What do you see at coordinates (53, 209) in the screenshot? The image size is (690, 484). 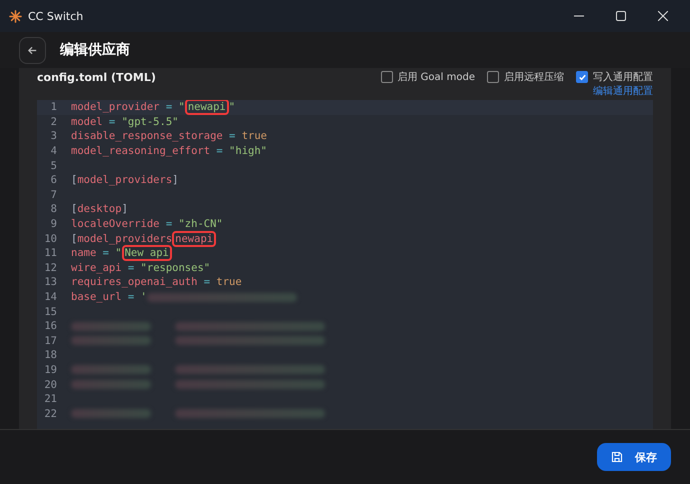 I see `line-number: 8` at bounding box center [53, 209].